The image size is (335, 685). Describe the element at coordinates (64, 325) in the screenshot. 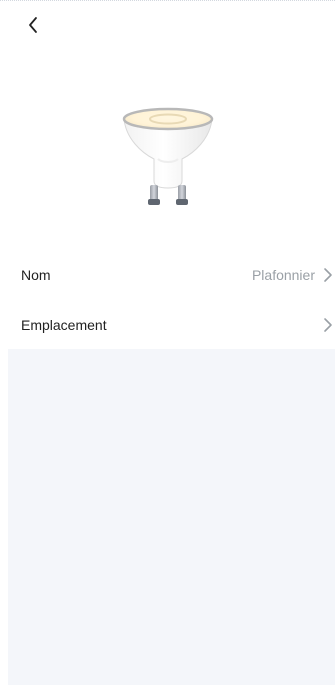

I see `setting-location-label: Emplacement` at that location.